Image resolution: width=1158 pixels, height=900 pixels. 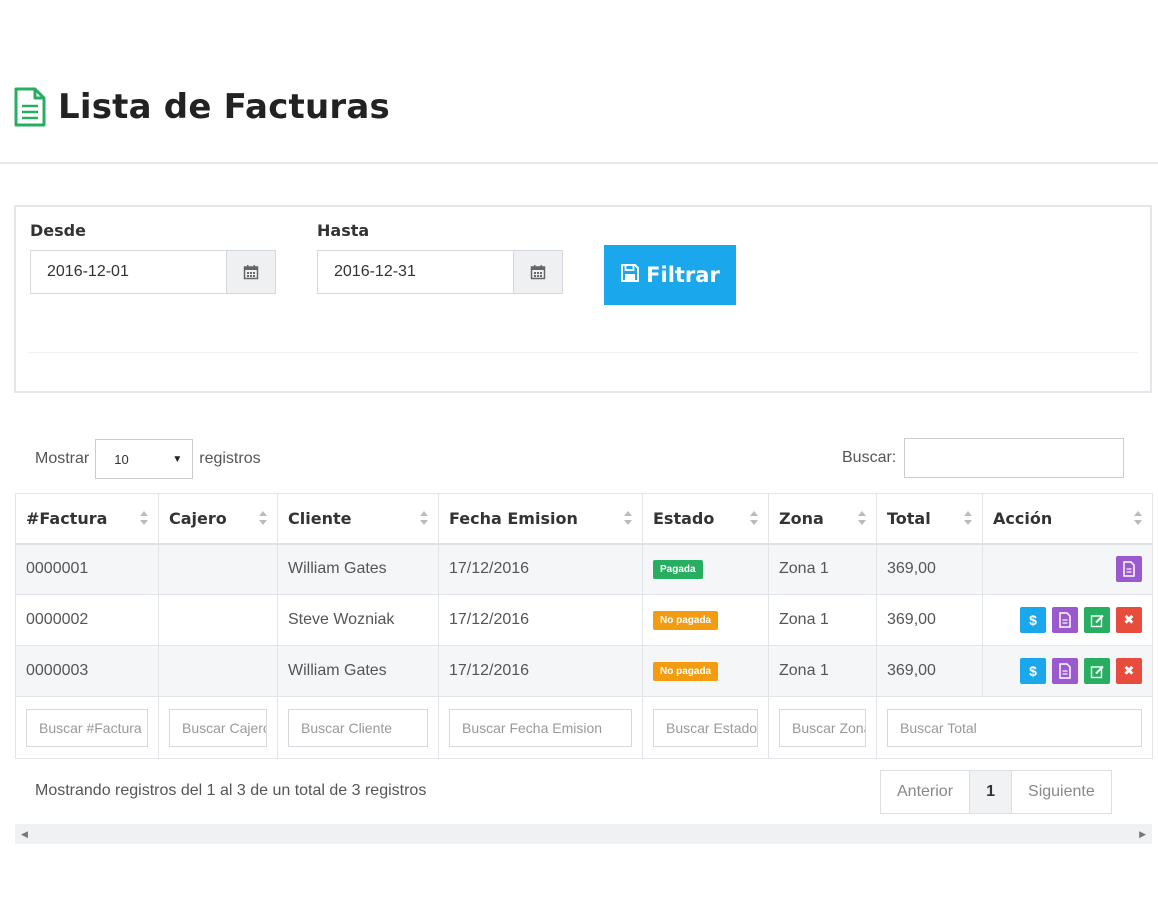 What do you see at coordinates (358, 727) in the screenshot?
I see `client-filter-input: Buscar Cliente` at bounding box center [358, 727].